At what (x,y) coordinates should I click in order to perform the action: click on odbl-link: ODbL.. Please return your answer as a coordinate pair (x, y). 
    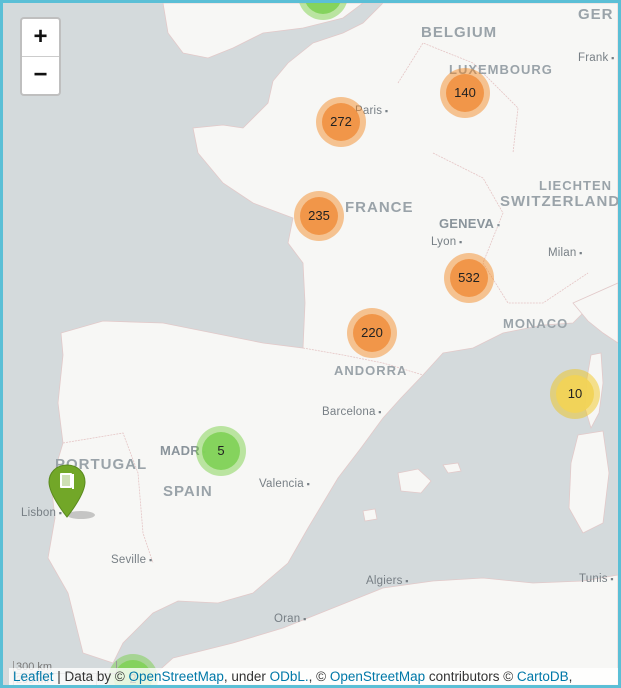
    Looking at the image, I should click on (289, 676).